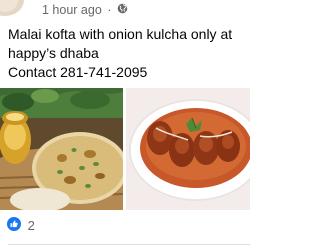 Image resolution: width=320 pixels, height=250 pixels. I want to click on reaction-count: 2, so click(31, 226).